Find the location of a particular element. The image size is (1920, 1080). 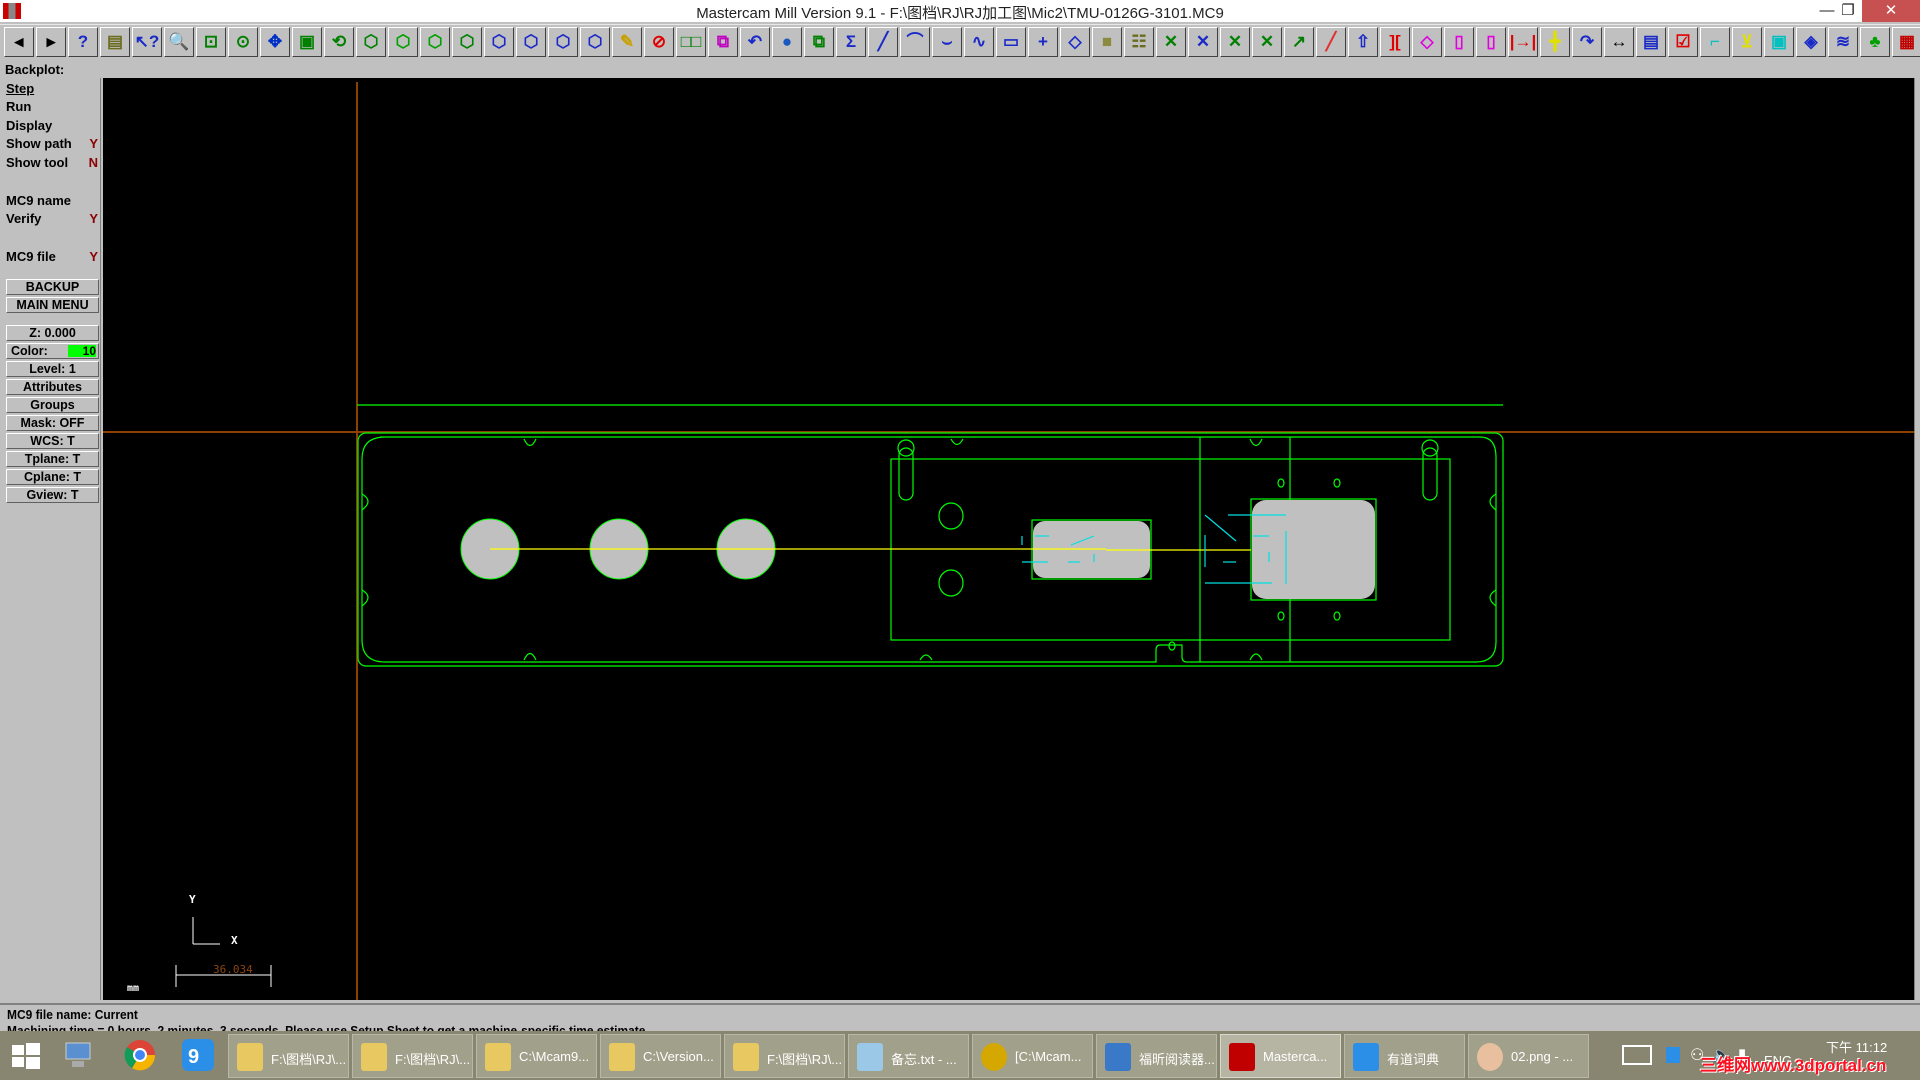

menu-mc9-name: MC9 name is located at coordinates (52, 200).